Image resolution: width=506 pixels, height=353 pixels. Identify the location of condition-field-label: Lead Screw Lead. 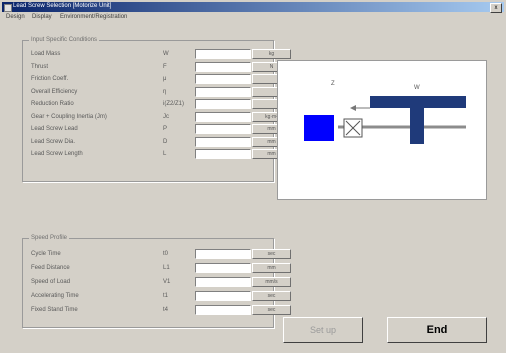
(54, 129).